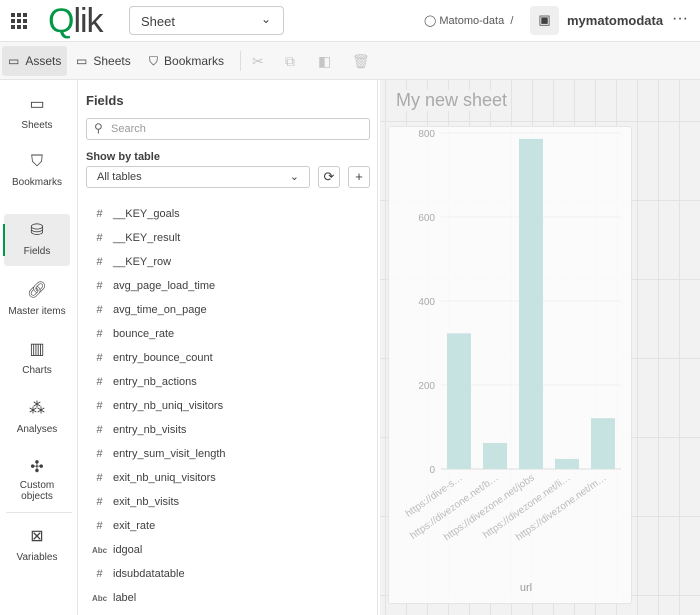  Describe the element at coordinates (228, 238) in the screenshot. I see `field-item: # __KEY_result` at that location.